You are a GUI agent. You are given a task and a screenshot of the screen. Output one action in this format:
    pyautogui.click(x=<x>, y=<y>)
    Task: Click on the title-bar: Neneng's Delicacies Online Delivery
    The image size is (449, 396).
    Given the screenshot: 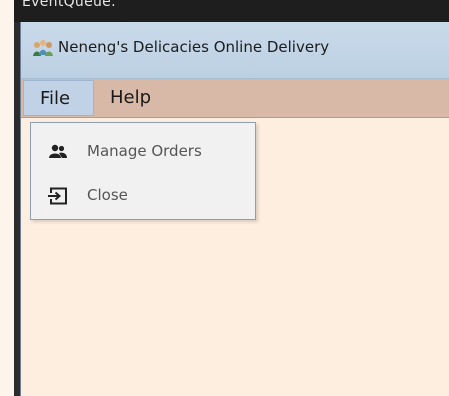 What is the action you would take?
    pyautogui.click(x=235, y=50)
    